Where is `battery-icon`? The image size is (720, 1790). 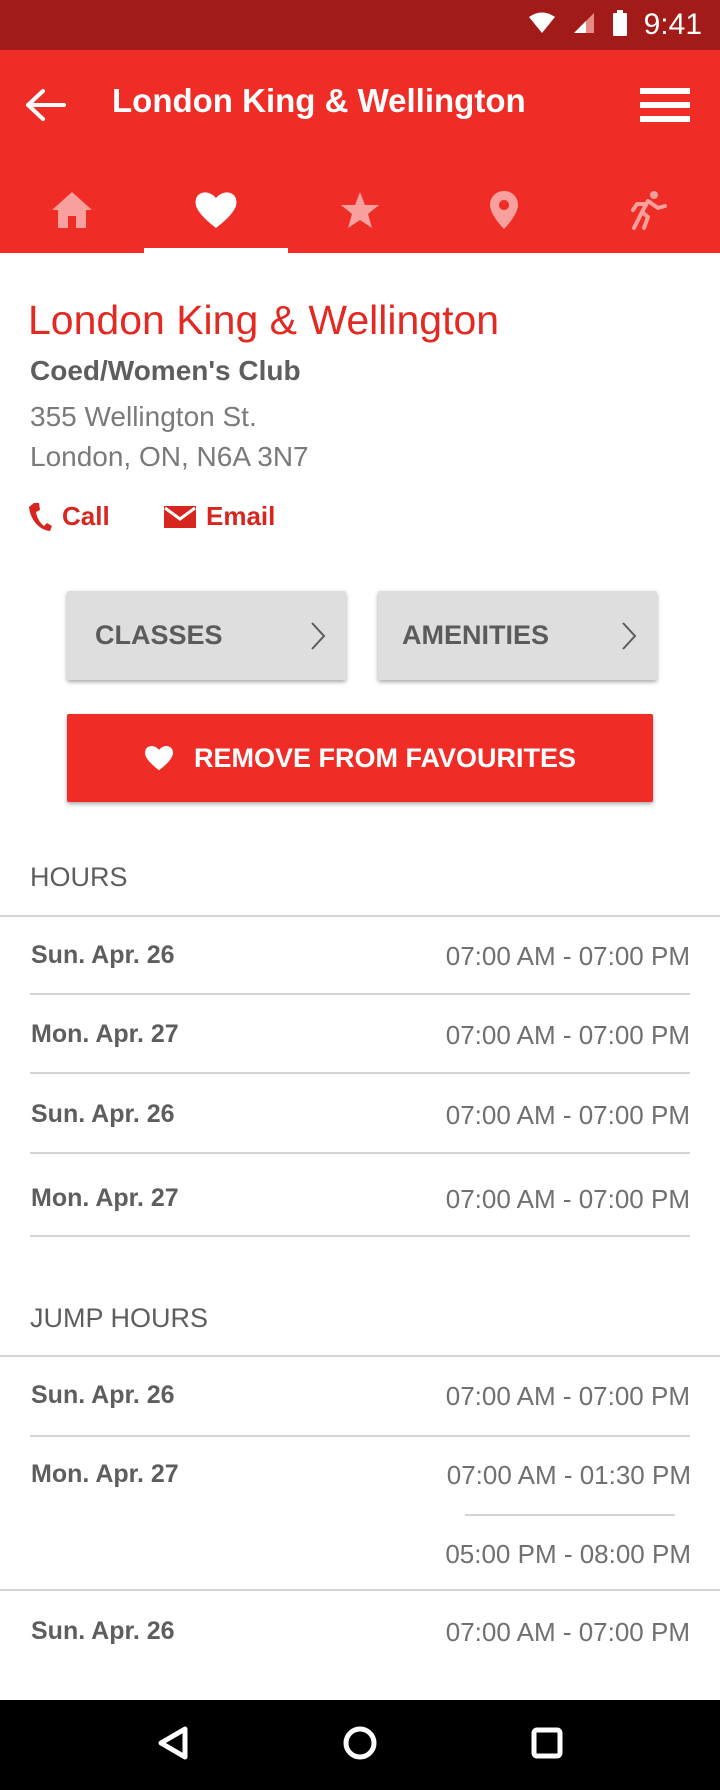 battery-icon is located at coordinates (620, 25).